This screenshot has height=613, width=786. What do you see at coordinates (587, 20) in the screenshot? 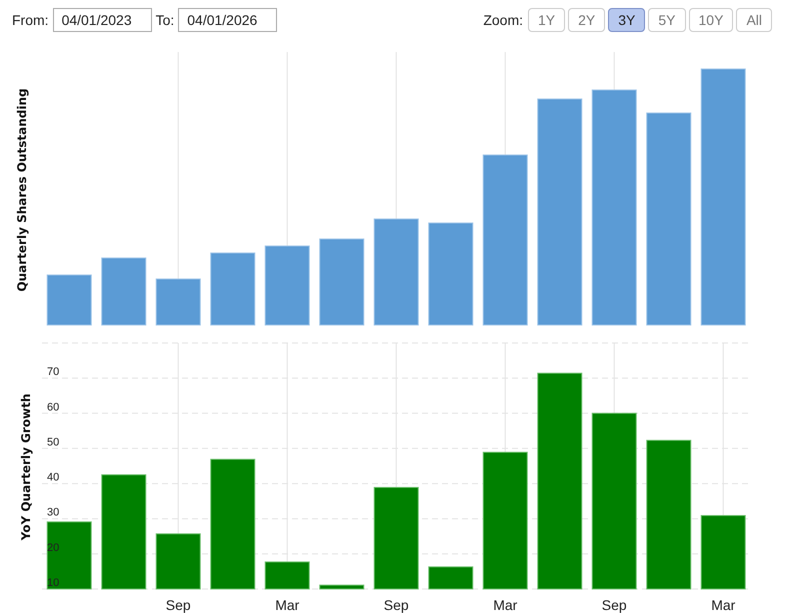
I see `zoom-button: 2Y` at bounding box center [587, 20].